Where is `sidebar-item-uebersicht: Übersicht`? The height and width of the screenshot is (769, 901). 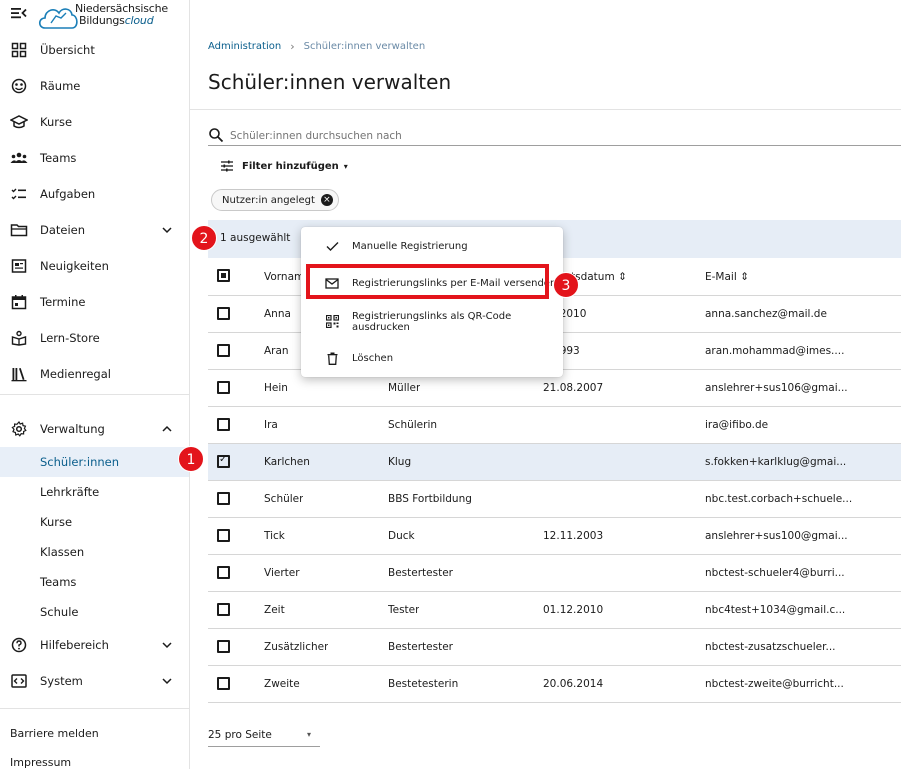
sidebar-item-uebersicht: Übersicht is located at coordinates (94, 50).